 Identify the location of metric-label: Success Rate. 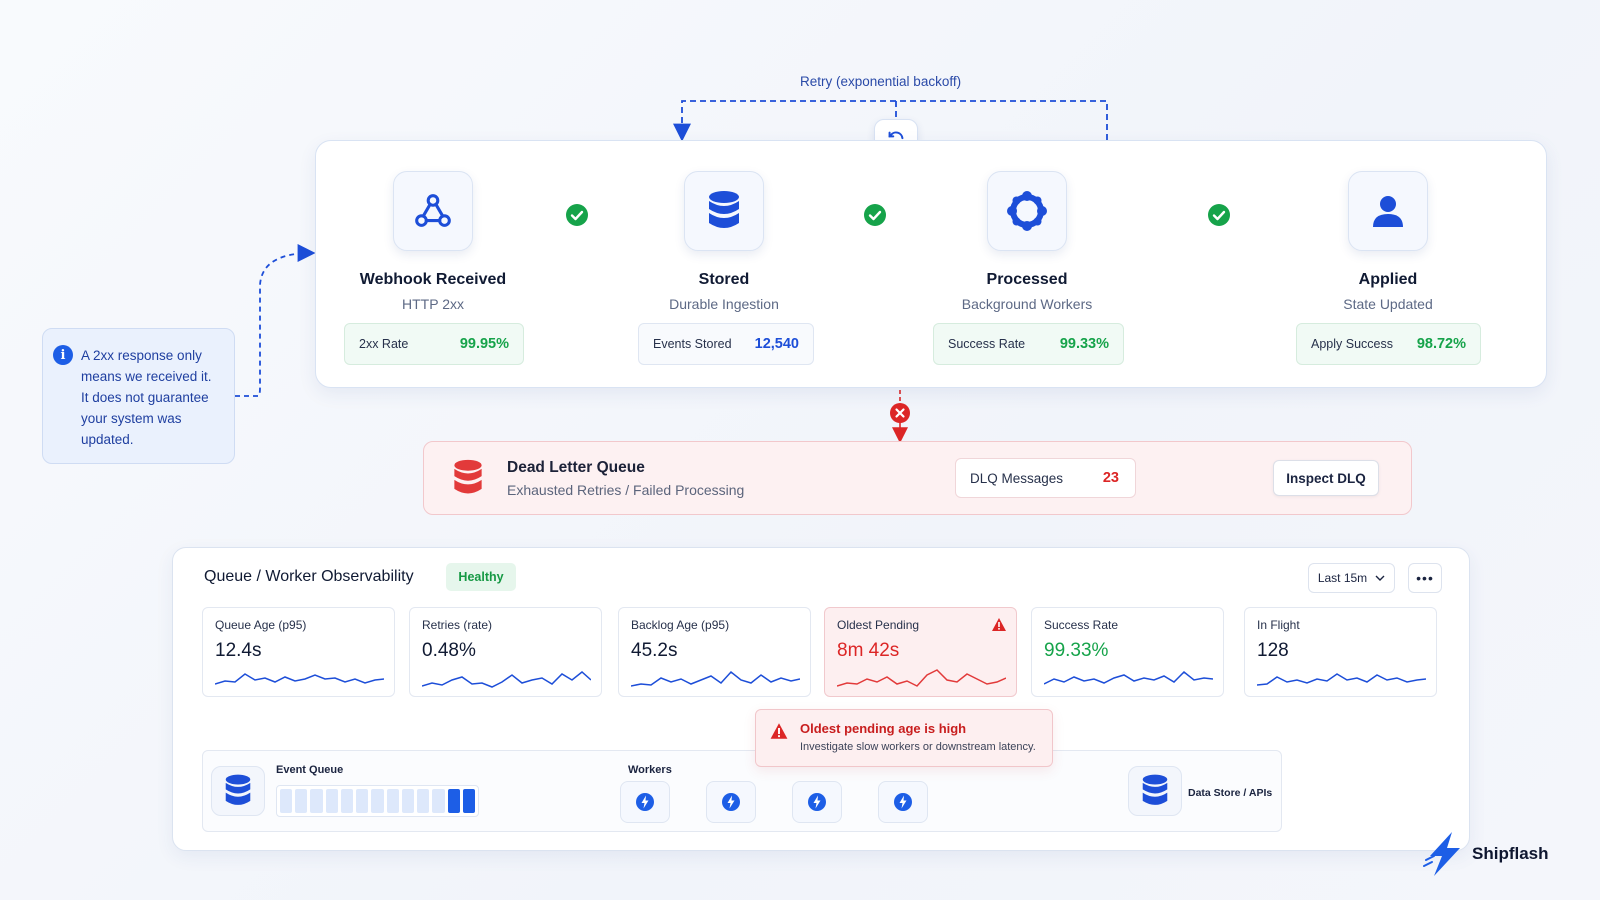
(987, 344).